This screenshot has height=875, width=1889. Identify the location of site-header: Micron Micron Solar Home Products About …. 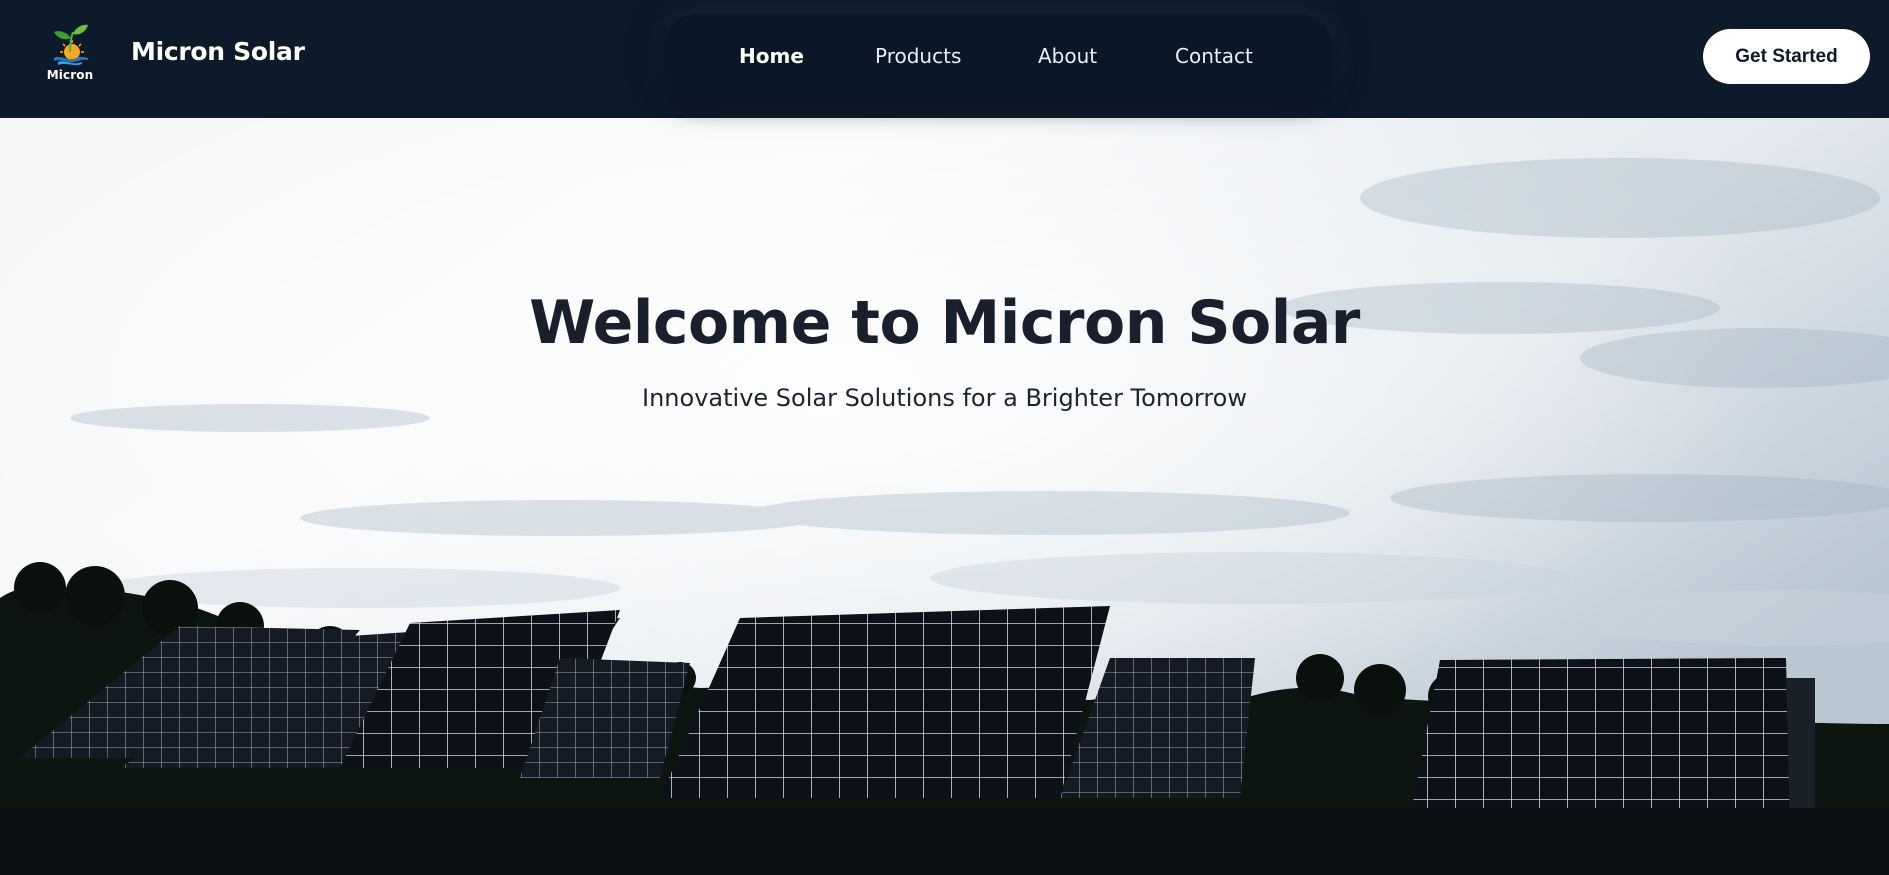
(944, 59).